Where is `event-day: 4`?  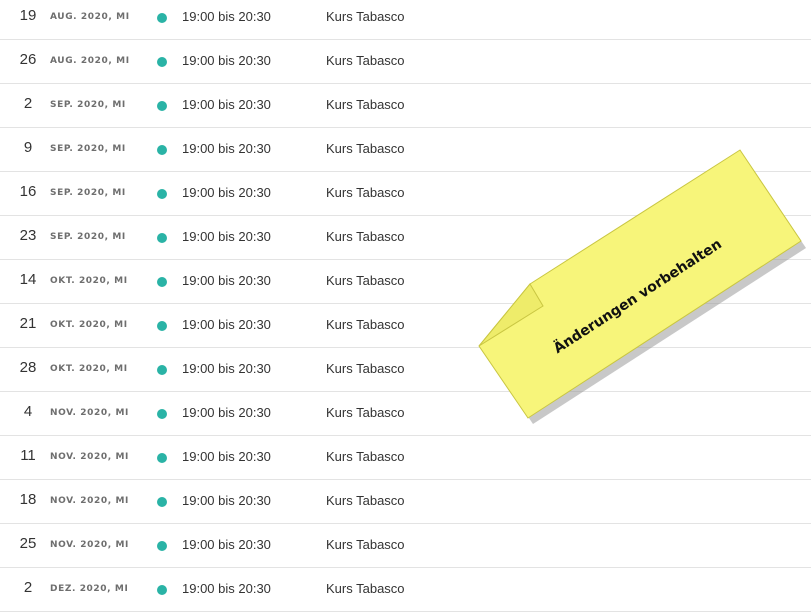 event-day: 4 is located at coordinates (28, 411).